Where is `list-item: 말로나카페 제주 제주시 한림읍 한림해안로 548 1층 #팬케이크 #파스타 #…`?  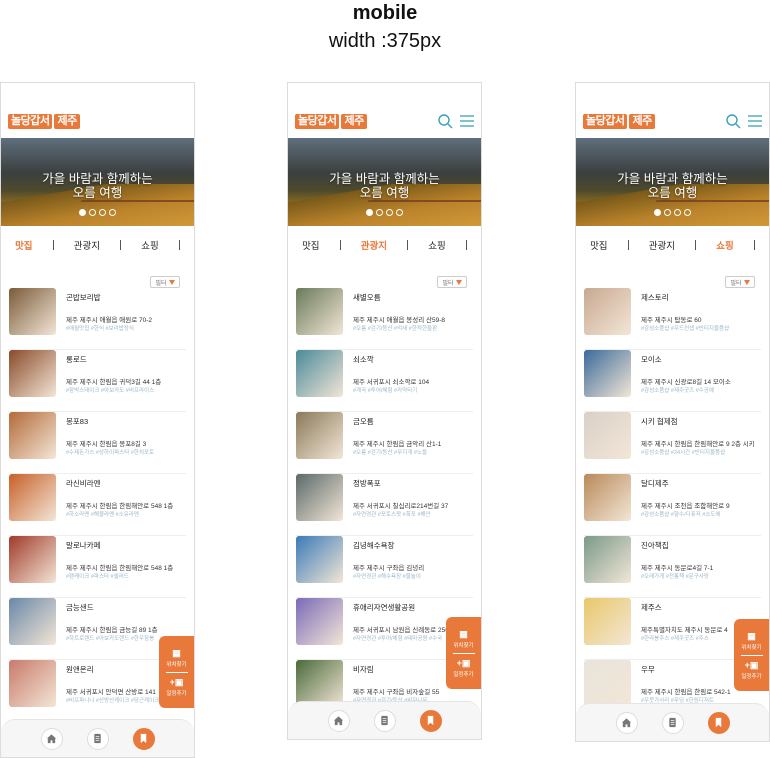 list-item: 말로나카페 제주 제주시 한림읍 한림해안로 548 1층 #팬케이크 #파스타 #… is located at coordinates (97, 567).